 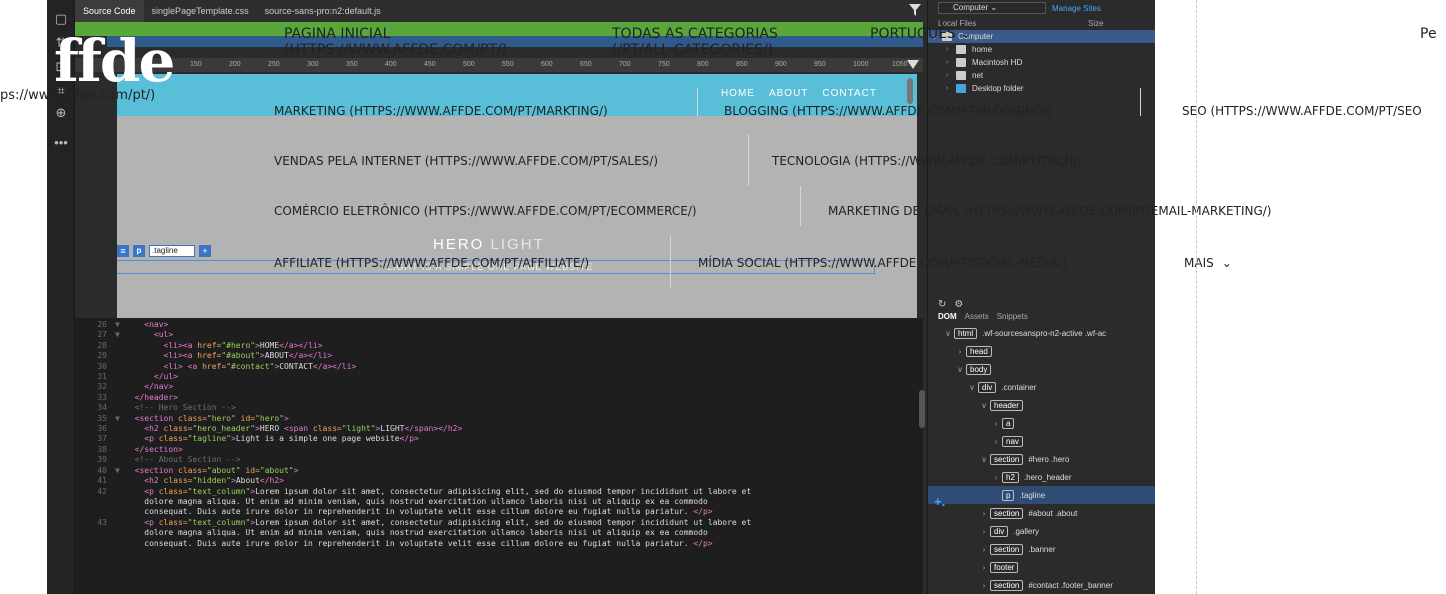 What do you see at coordinates (499, 325) in the screenshot?
I see `code-line: 26 ▼ <nav>` at bounding box center [499, 325].